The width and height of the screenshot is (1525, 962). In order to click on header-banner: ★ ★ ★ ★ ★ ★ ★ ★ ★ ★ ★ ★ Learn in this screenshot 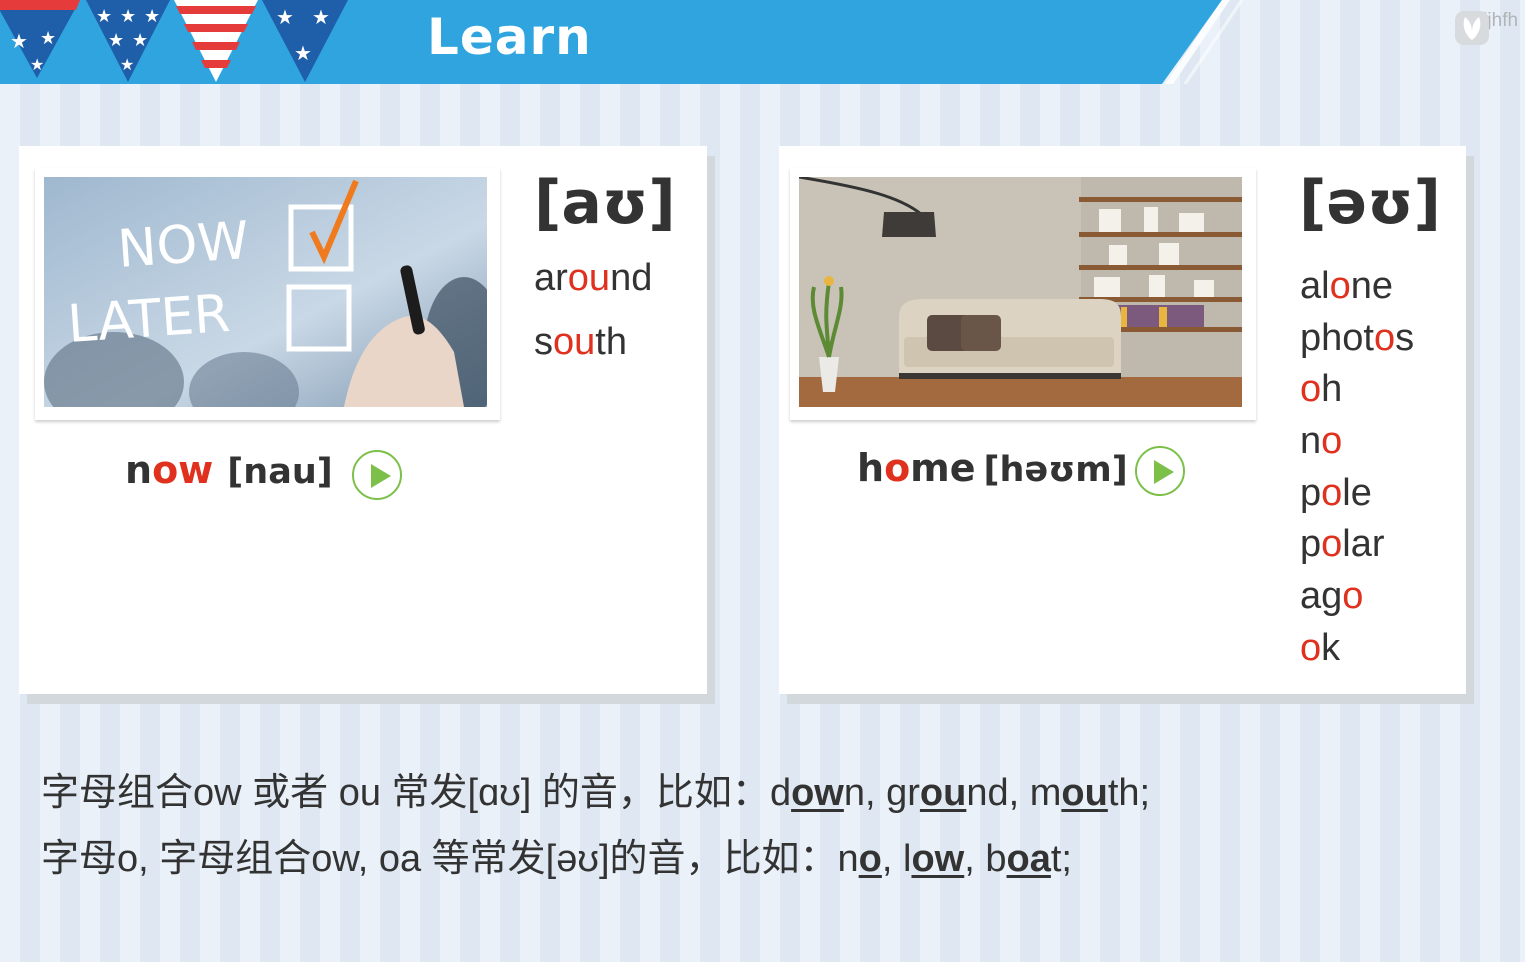, I will do `click(762, 42)`.